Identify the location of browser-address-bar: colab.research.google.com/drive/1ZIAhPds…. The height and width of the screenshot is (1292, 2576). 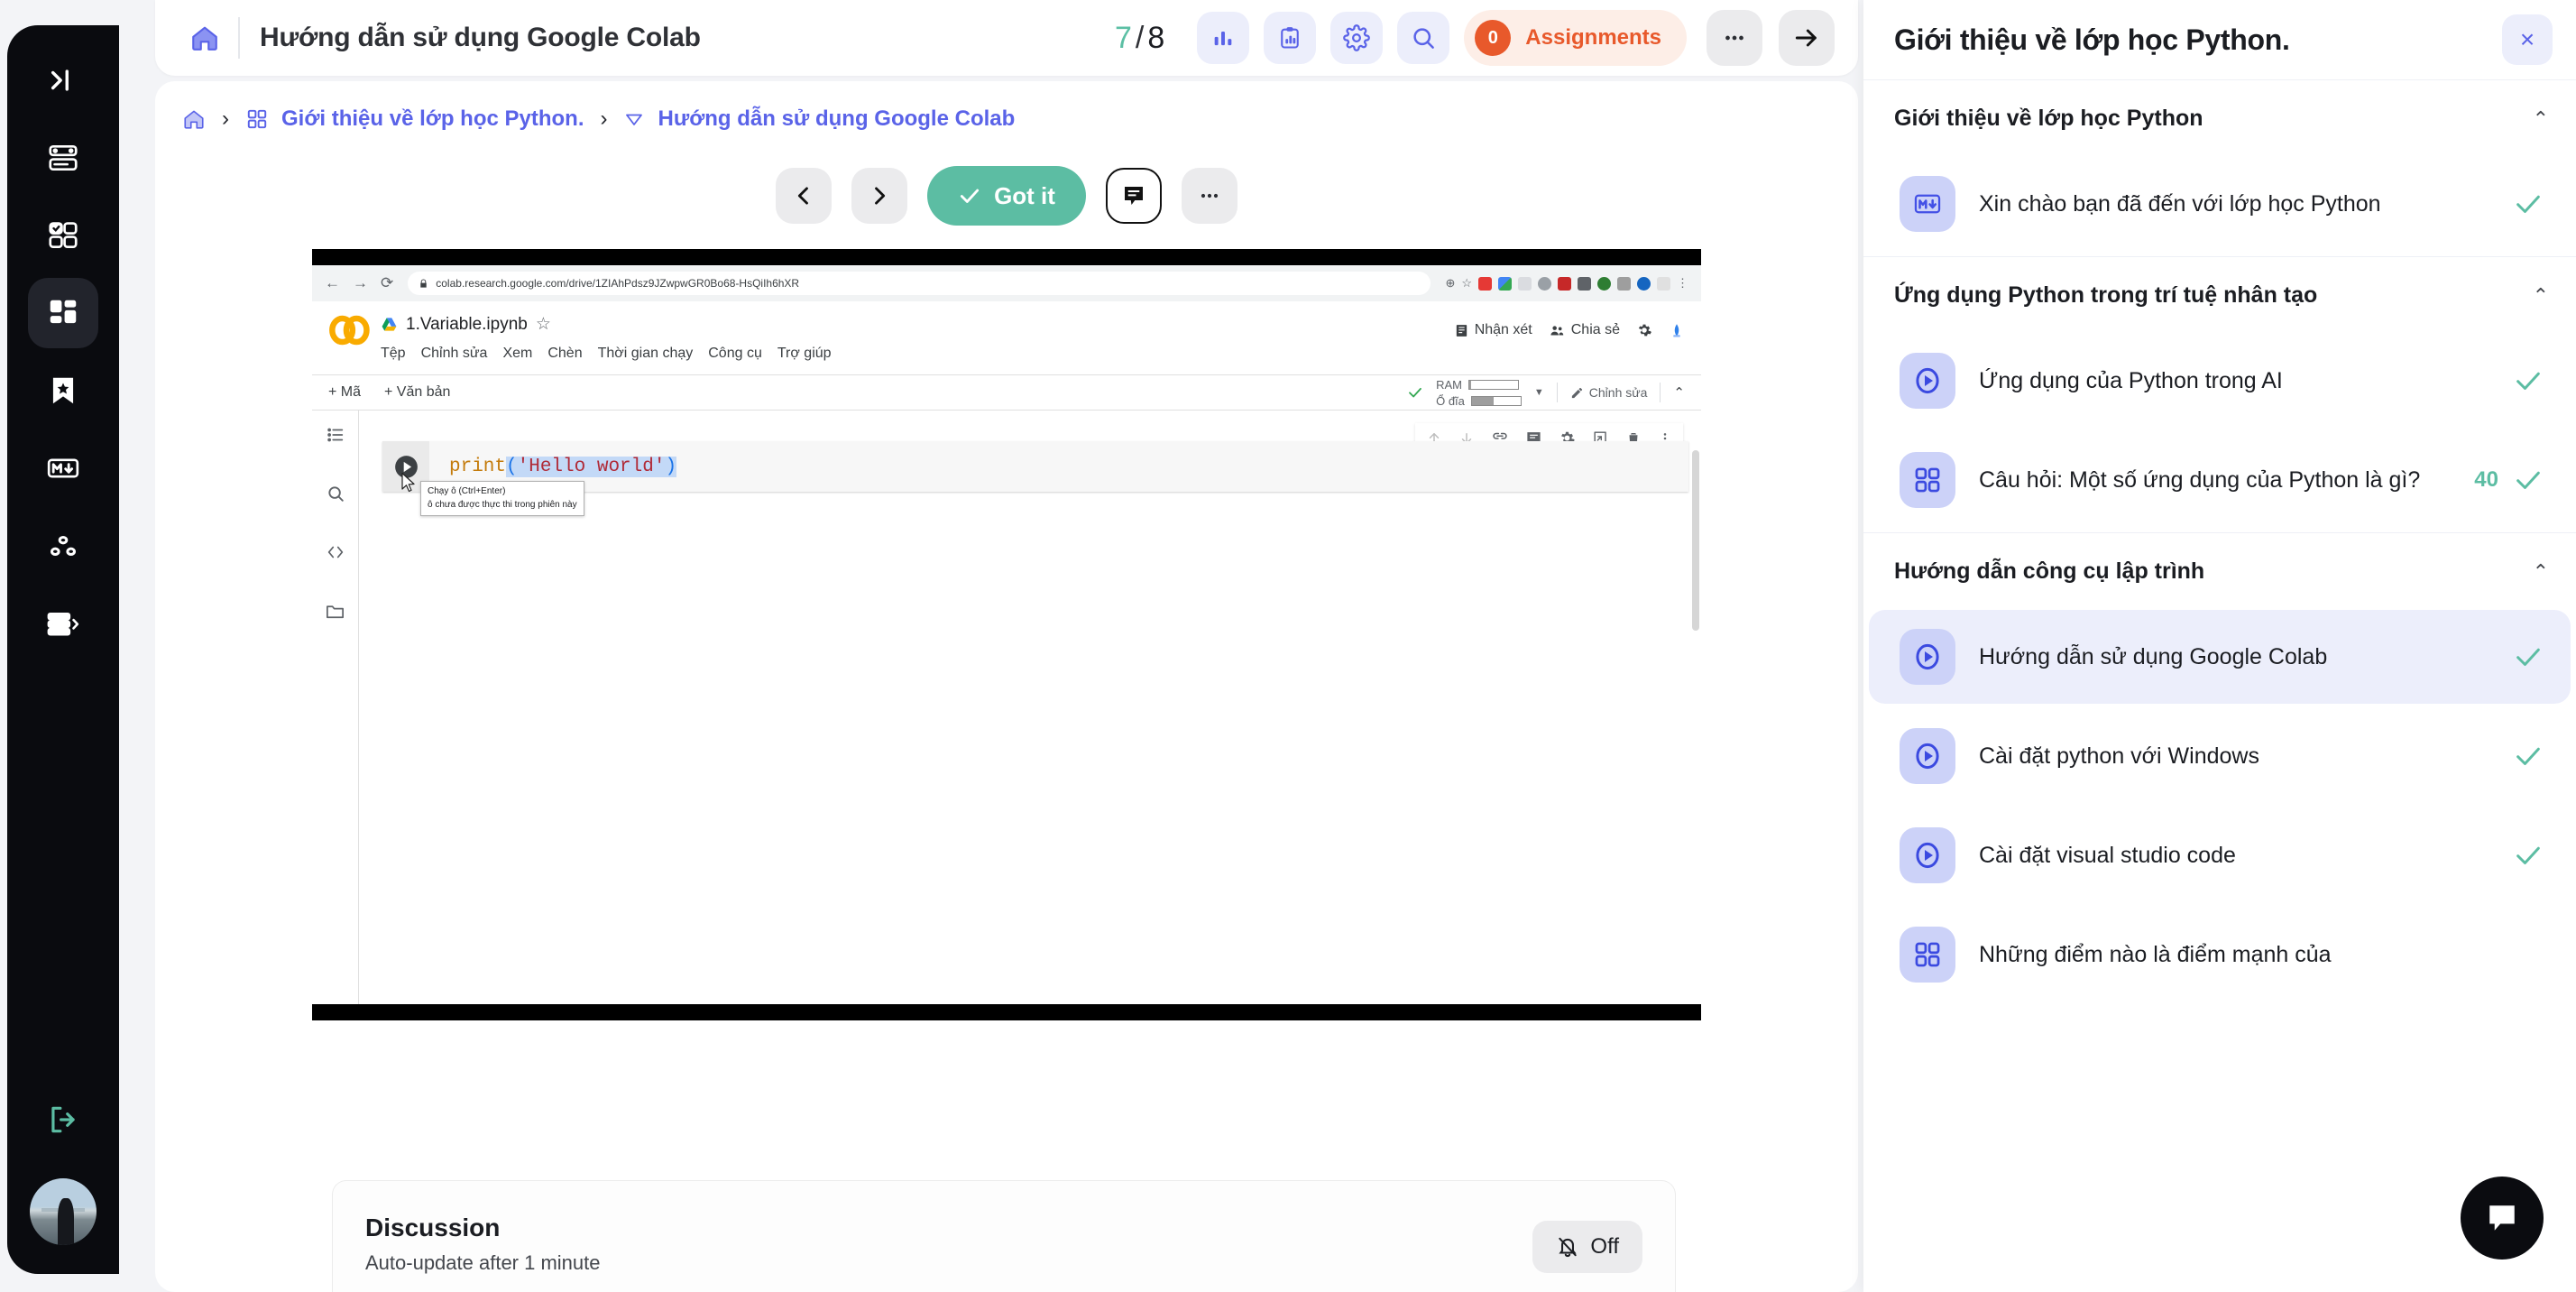
(920, 283).